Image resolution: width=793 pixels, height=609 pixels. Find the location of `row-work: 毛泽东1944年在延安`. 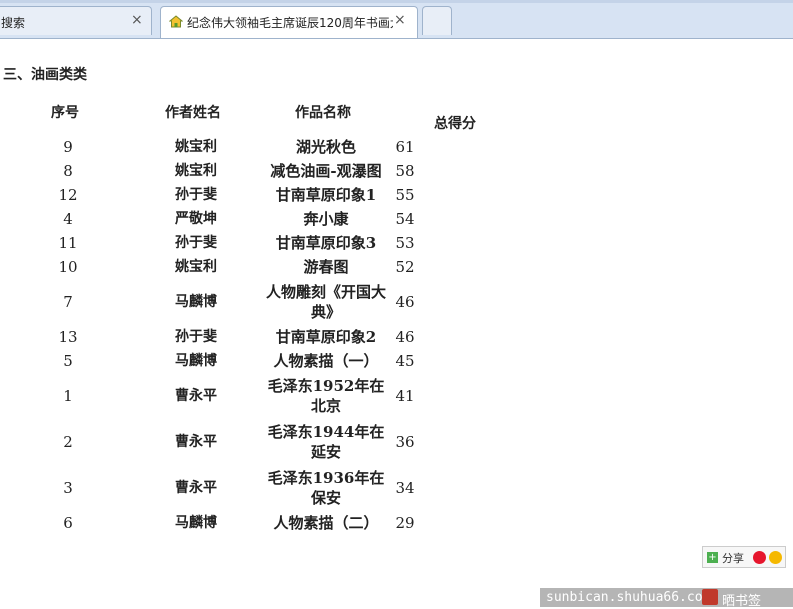

row-work: 毛泽东1944年在延安 is located at coordinates (326, 442).